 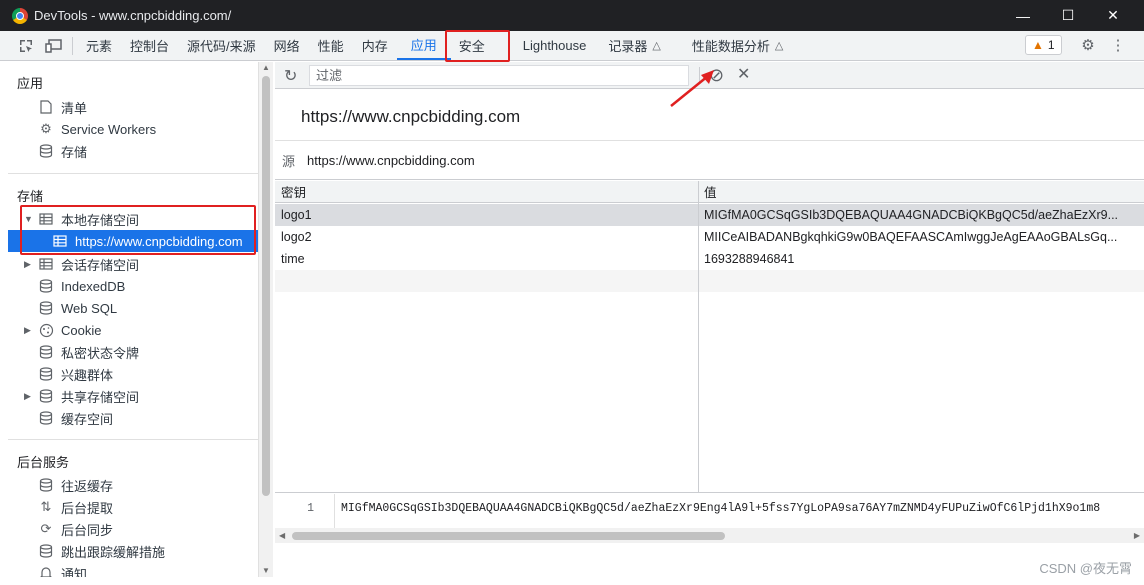 What do you see at coordinates (133, 107) in the screenshot?
I see `sidebar-item-manifest: 清单` at bounding box center [133, 107].